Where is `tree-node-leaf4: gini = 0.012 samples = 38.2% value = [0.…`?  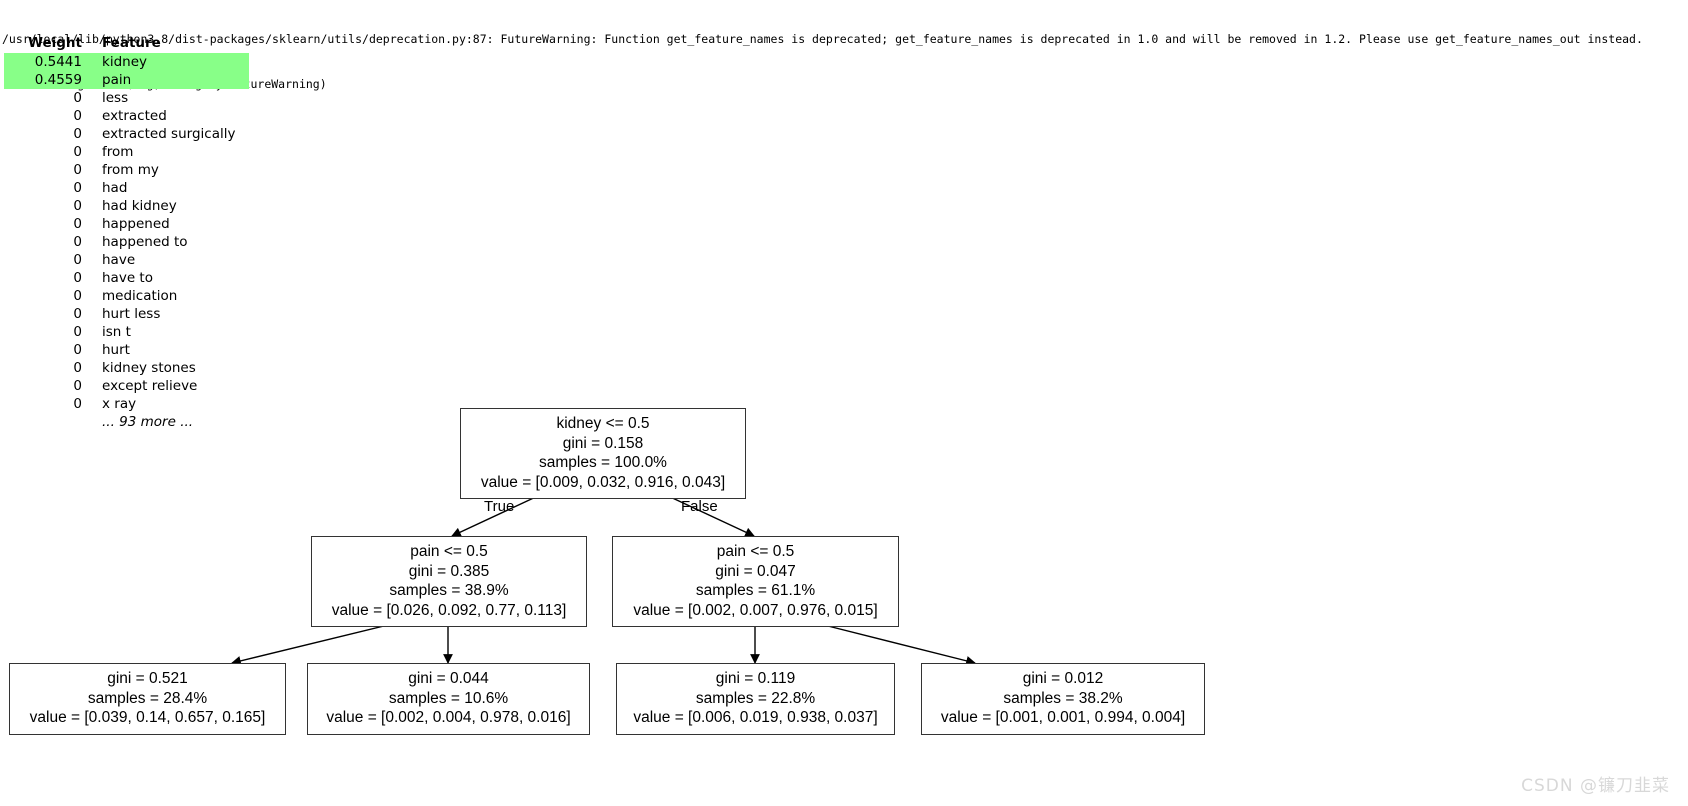
tree-node-leaf4: gini = 0.012 samples = 38.2% value = [0.… is located at coordinates (1063, 699).